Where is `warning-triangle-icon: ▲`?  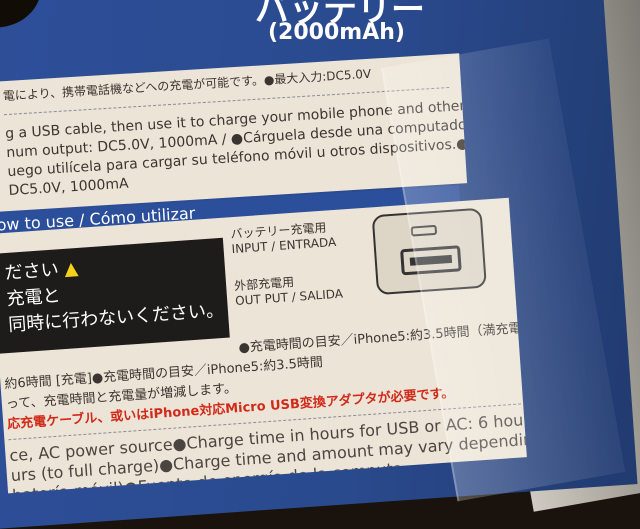
warning-triangle-icon: ▲ is located at coordinates (71, 268).